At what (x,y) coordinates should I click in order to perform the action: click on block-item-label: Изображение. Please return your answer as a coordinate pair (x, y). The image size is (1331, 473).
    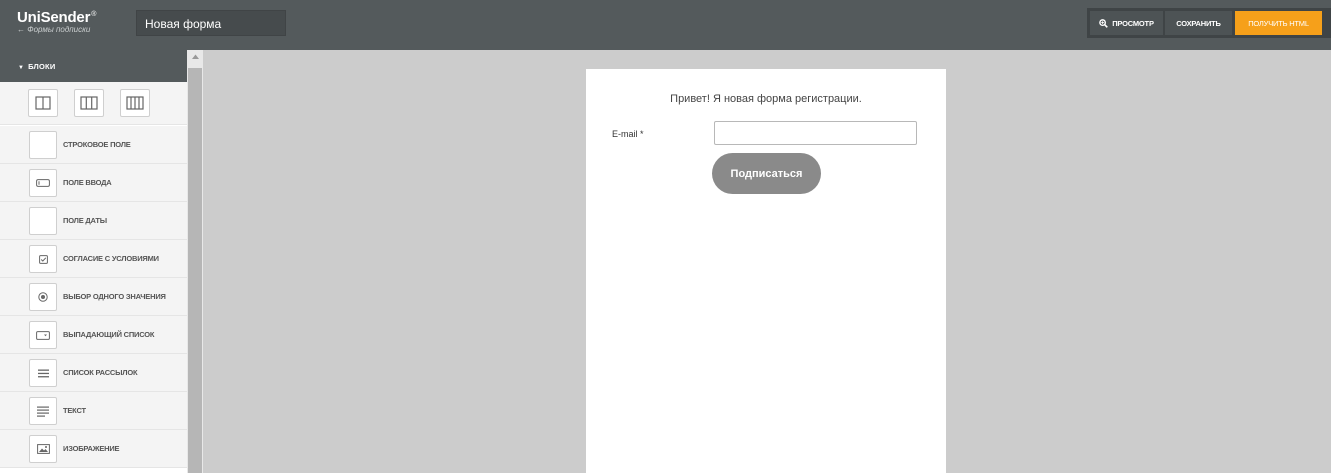
    Looking at the image, I should click on (91, 448).